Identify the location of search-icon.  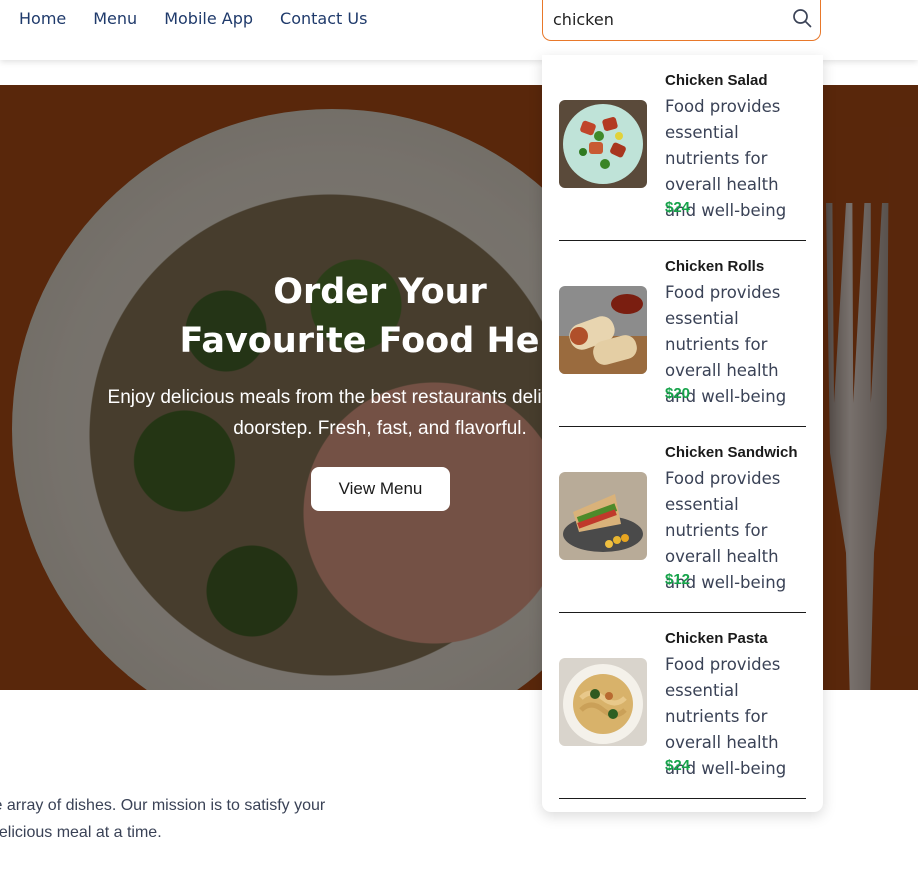
(802, 18).